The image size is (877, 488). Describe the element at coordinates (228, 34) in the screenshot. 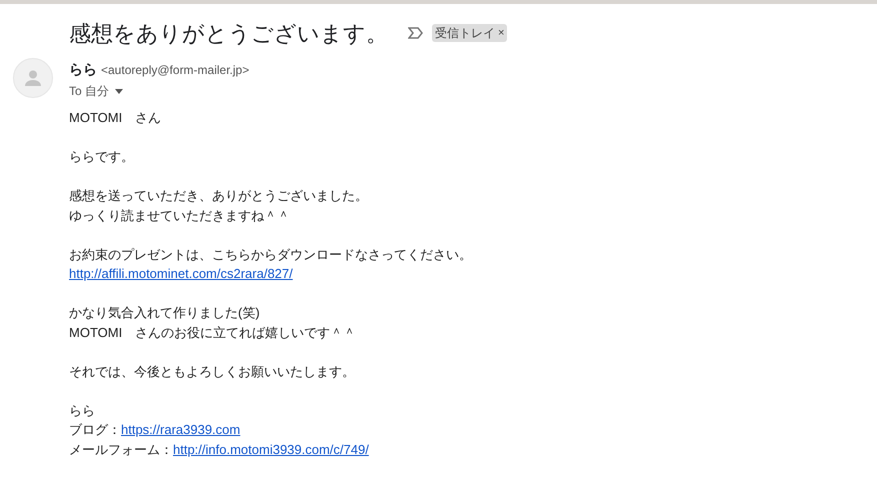

I see `email-subject: 感想をありがとうございます。` at that location.